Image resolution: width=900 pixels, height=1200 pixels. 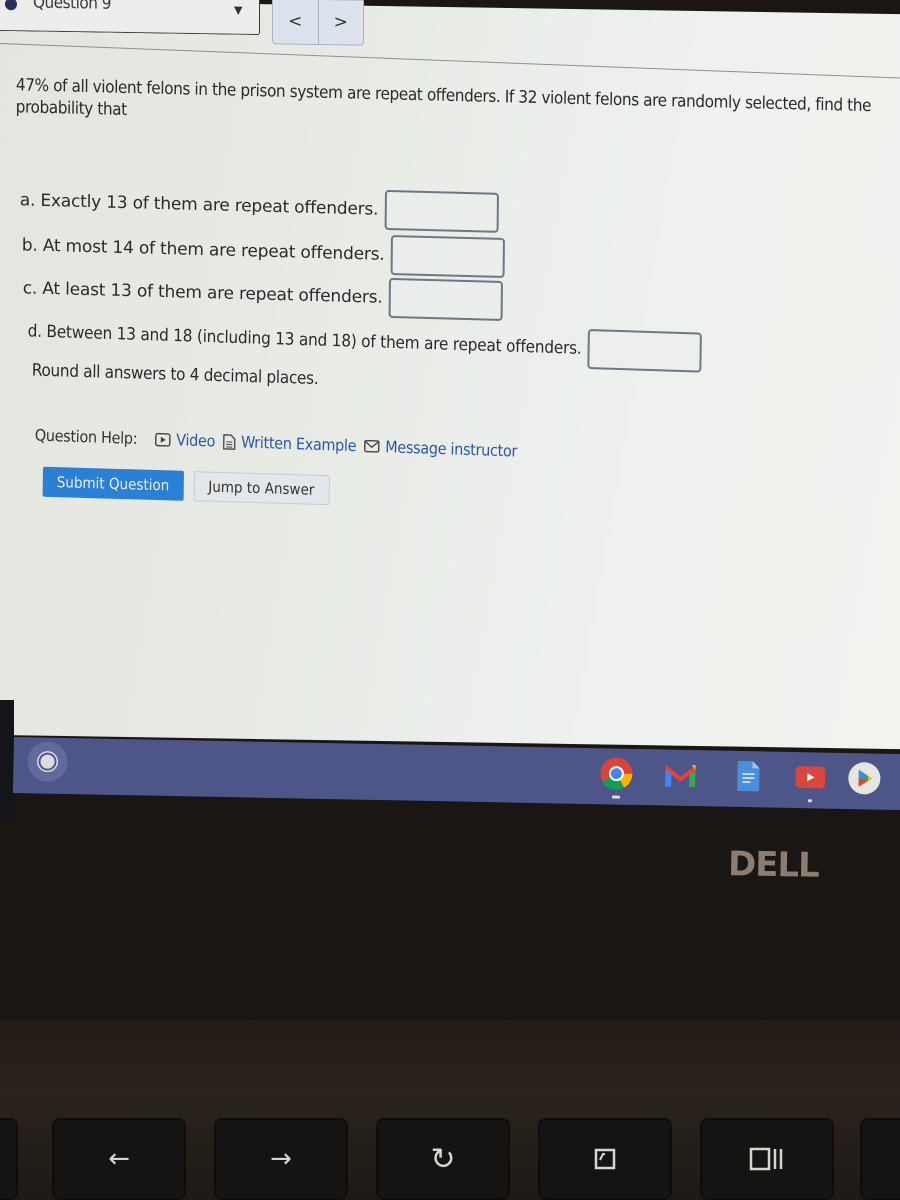 I want to click on rounding-instruction: Round all answers to 4 decimal places., so click(x=175, y=374).